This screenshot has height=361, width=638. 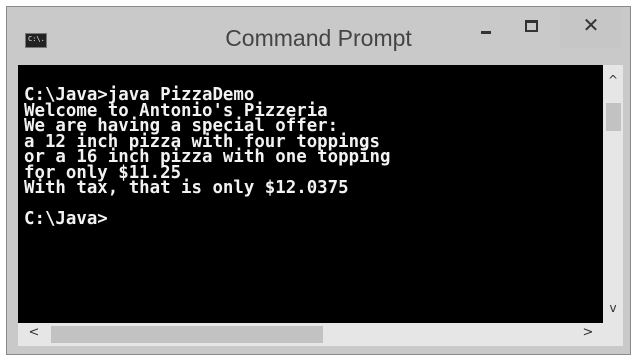 I want to click on scrollbar-corner, so click(x=613, y=334).